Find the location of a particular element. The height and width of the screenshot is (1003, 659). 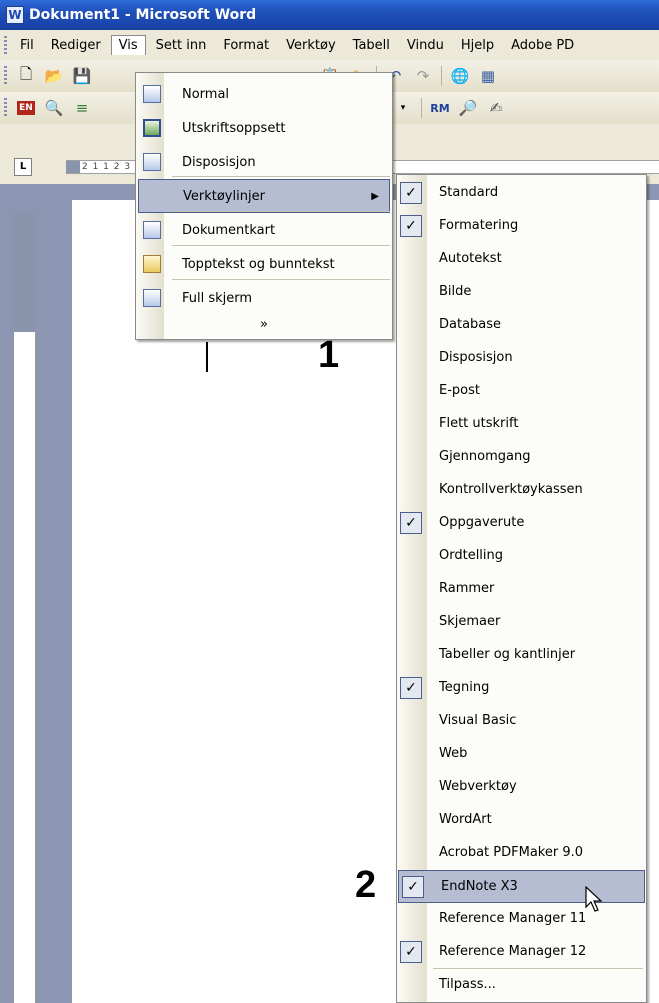

word-app-icon: W is located at coordinates (15, 15).